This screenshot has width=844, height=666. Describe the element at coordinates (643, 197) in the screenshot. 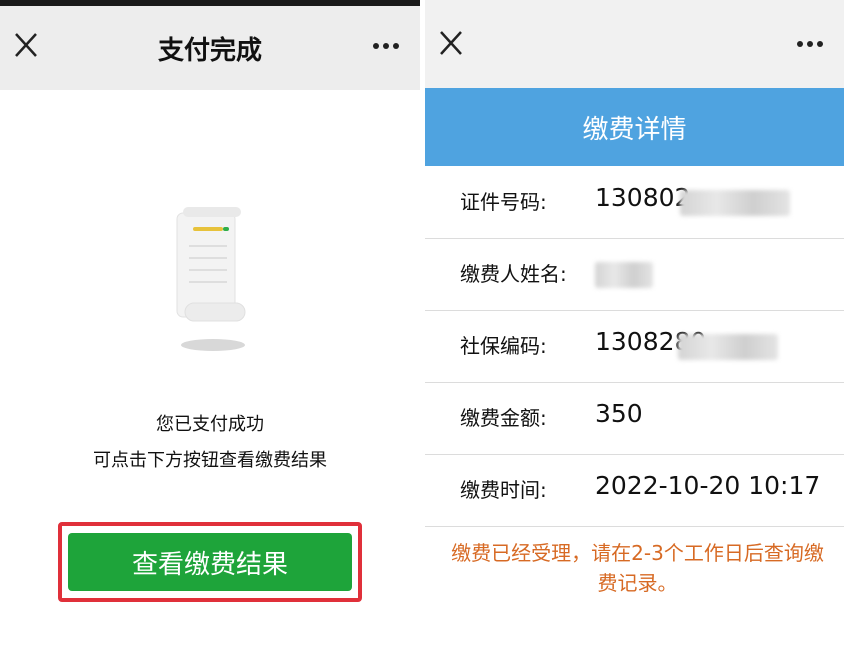

I see `row-value: 130802` at that location.